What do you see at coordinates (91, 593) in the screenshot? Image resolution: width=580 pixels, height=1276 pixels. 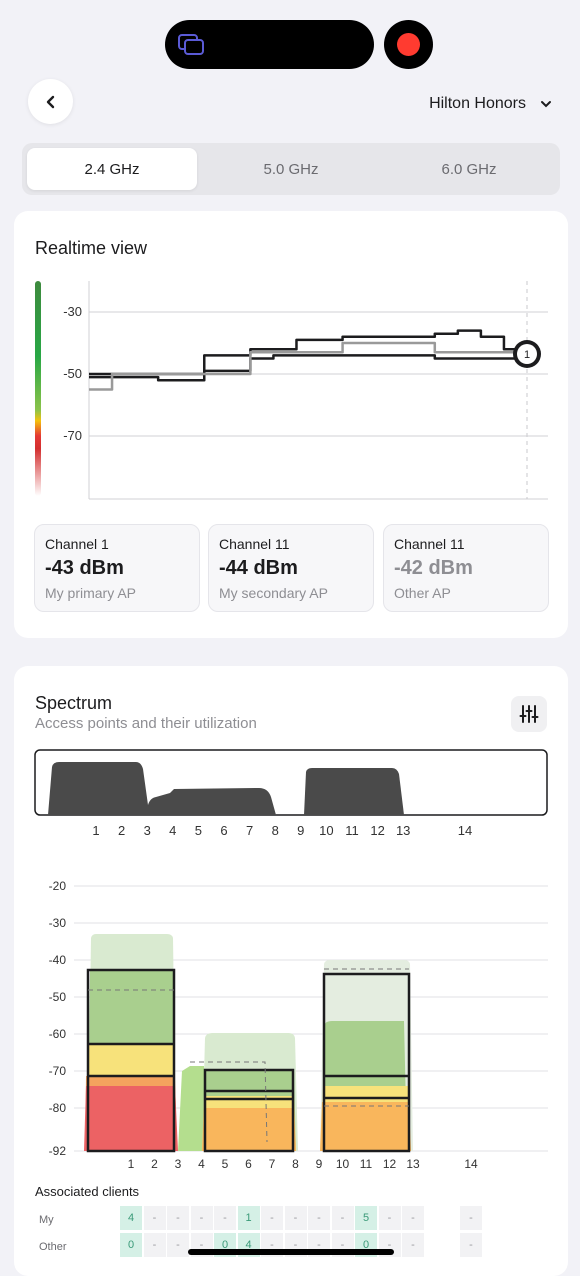 I see `stat-label: My primary AP` at bounding box center [91, 593].